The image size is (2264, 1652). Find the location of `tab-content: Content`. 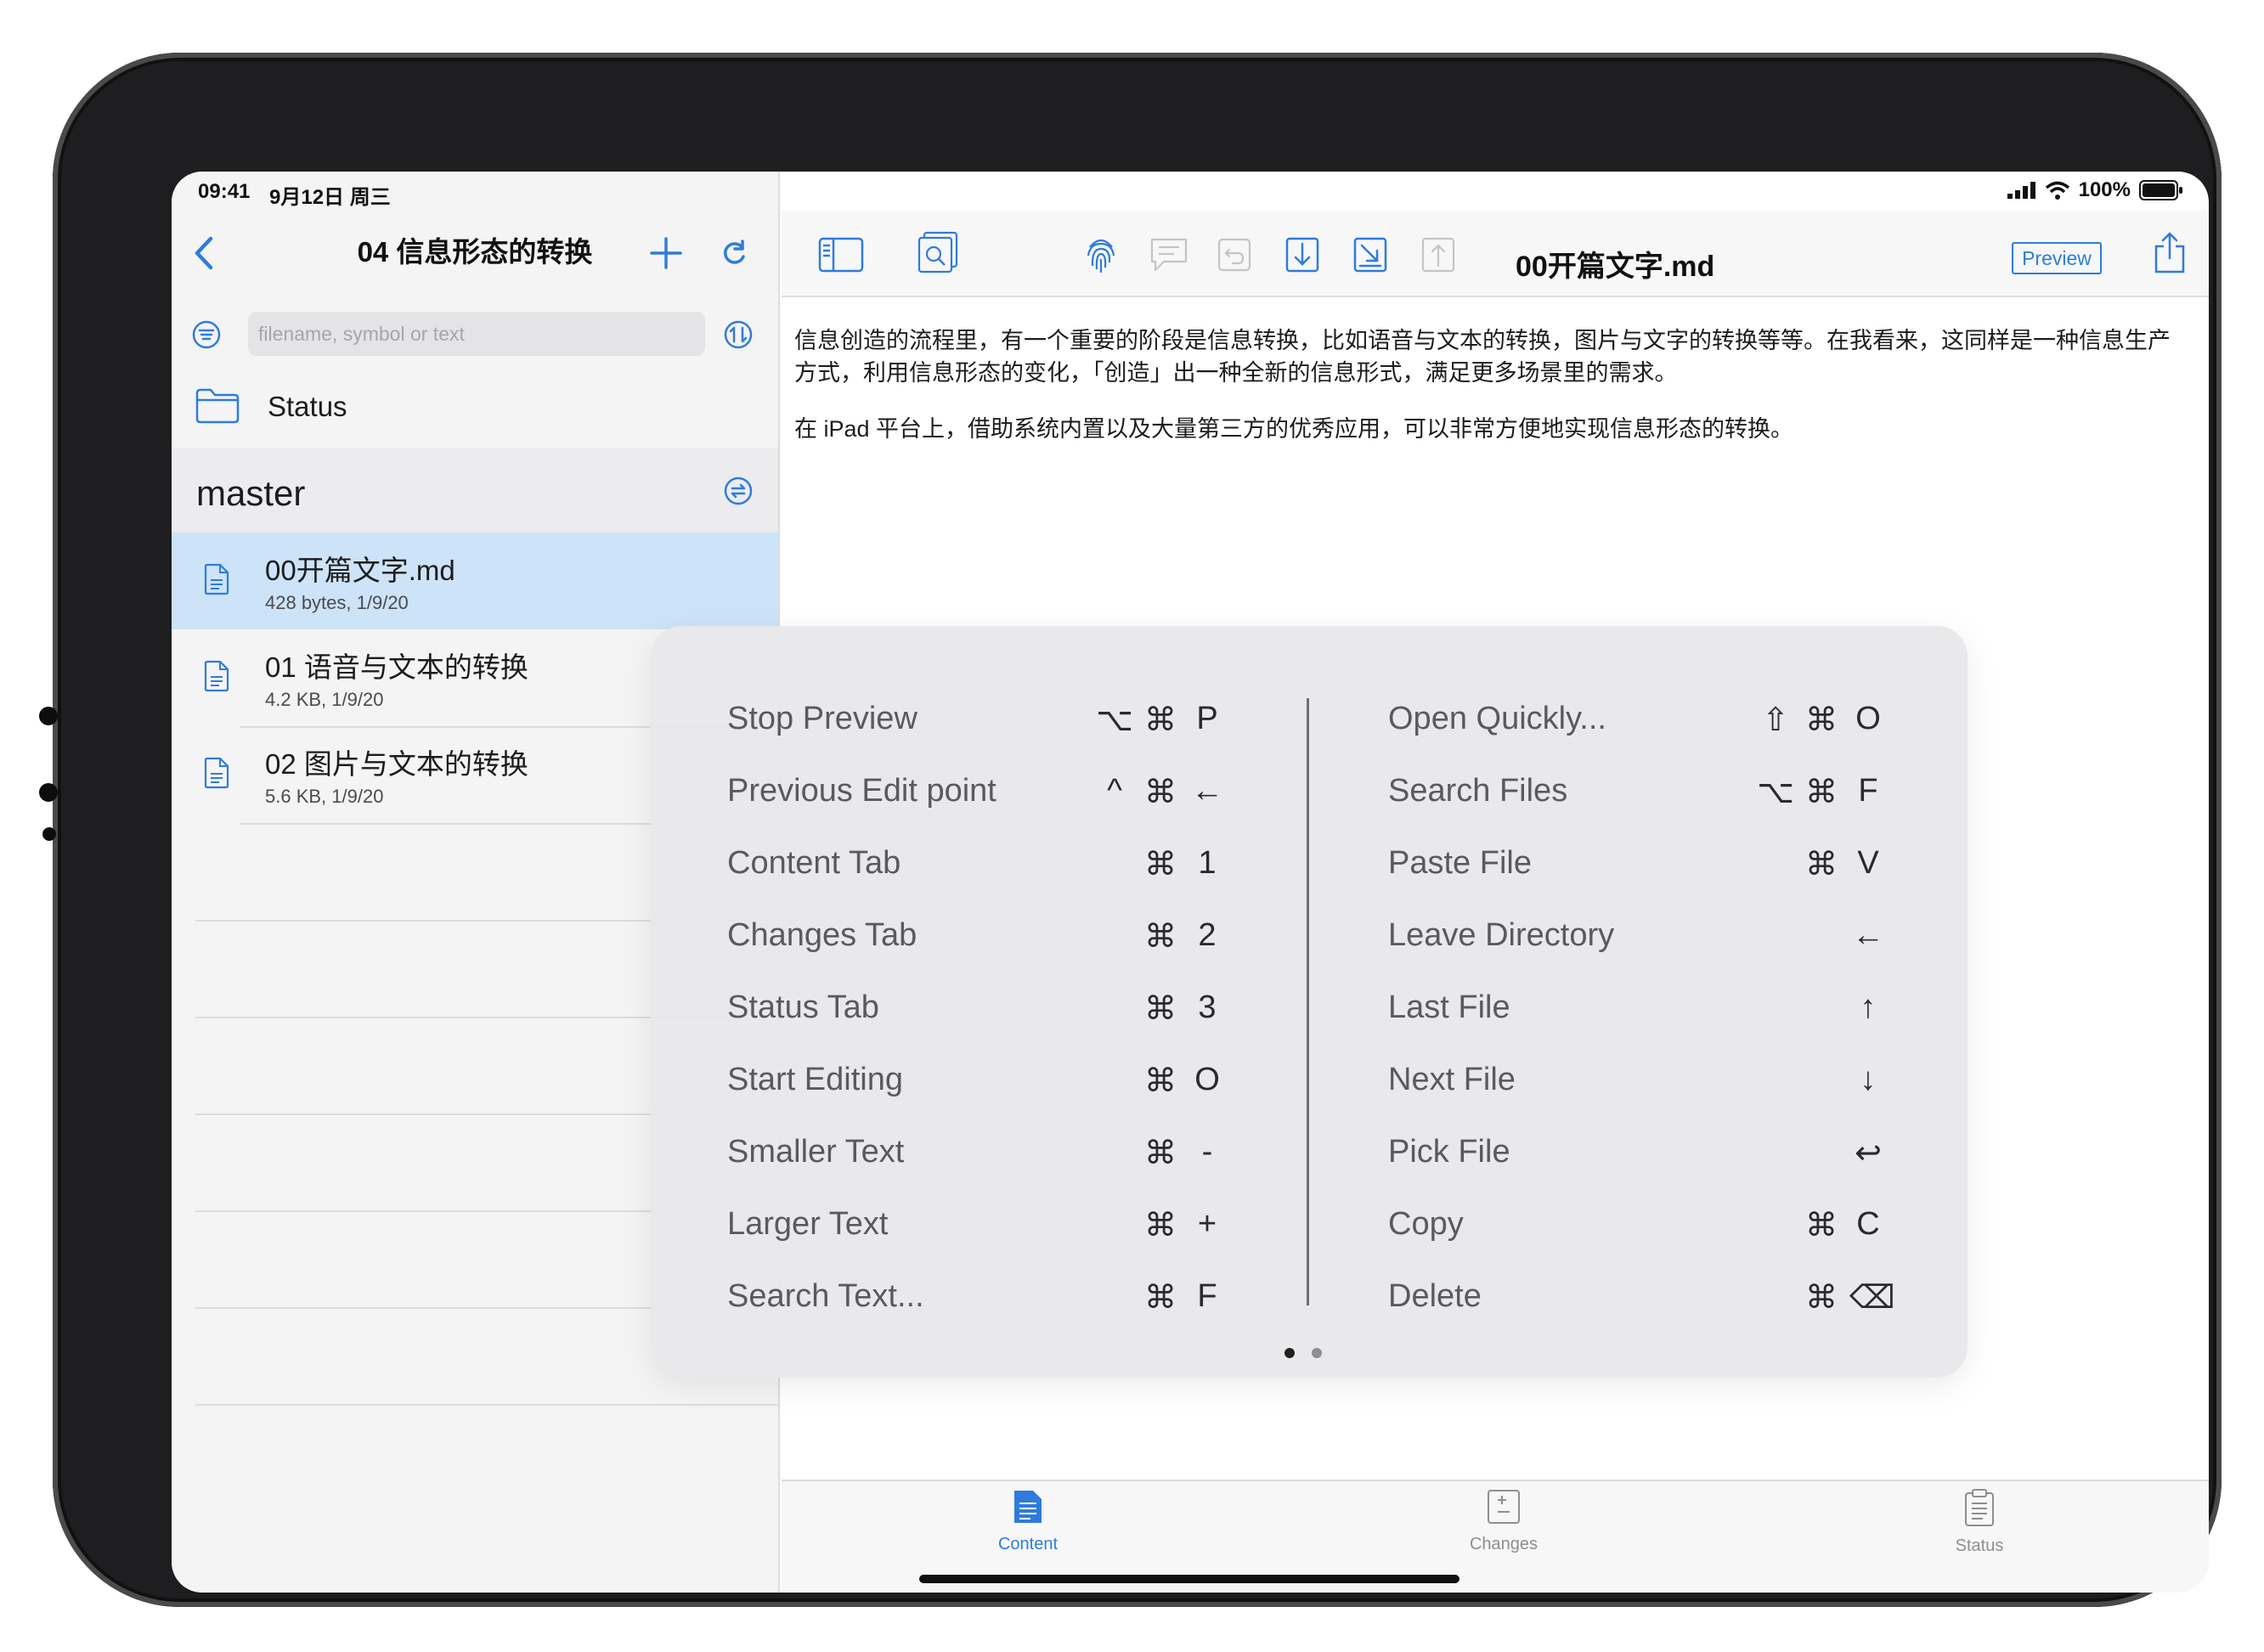

tab-content: Content is located at coordinates (1028, 1521).